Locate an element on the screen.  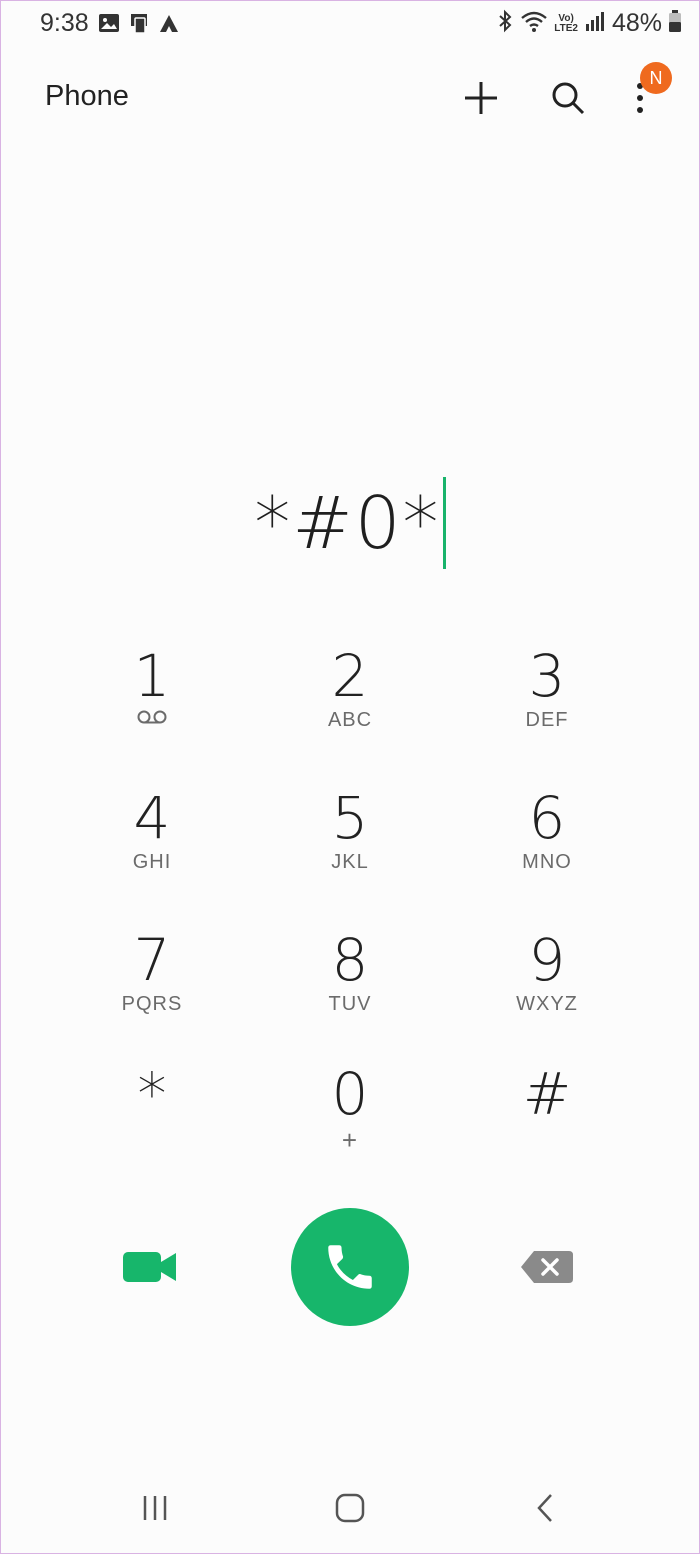
recent-apps-button is located at coordinates (155, 1508).